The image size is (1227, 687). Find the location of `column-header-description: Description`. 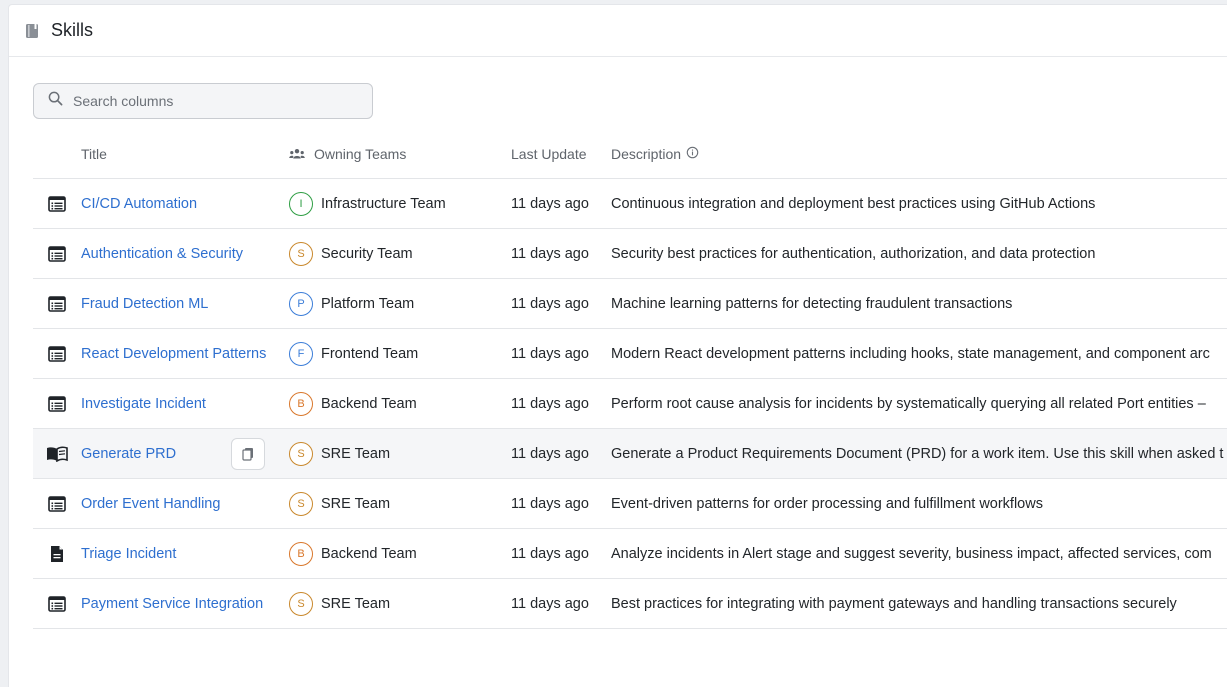

column-header-description: Description is located at coordinates (919, 154).